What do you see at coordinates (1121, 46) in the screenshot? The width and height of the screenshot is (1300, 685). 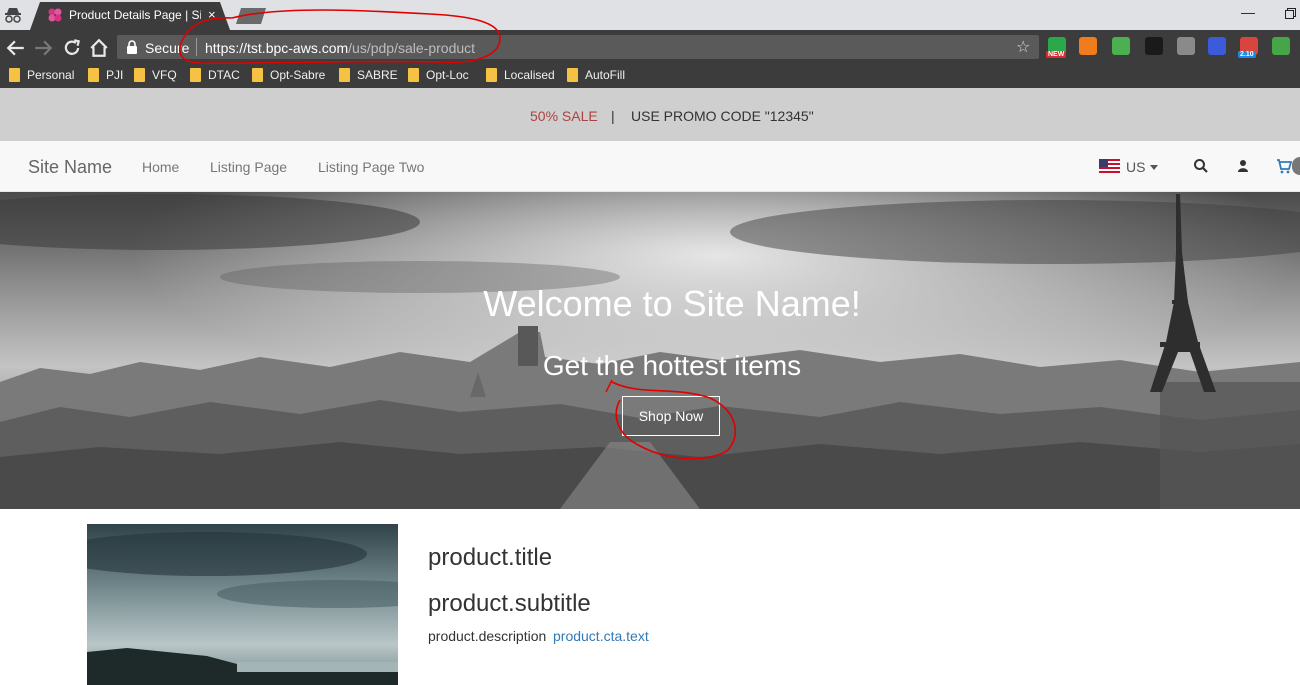 I see `ext-tag-icon` at bounding box center [1121, 46].